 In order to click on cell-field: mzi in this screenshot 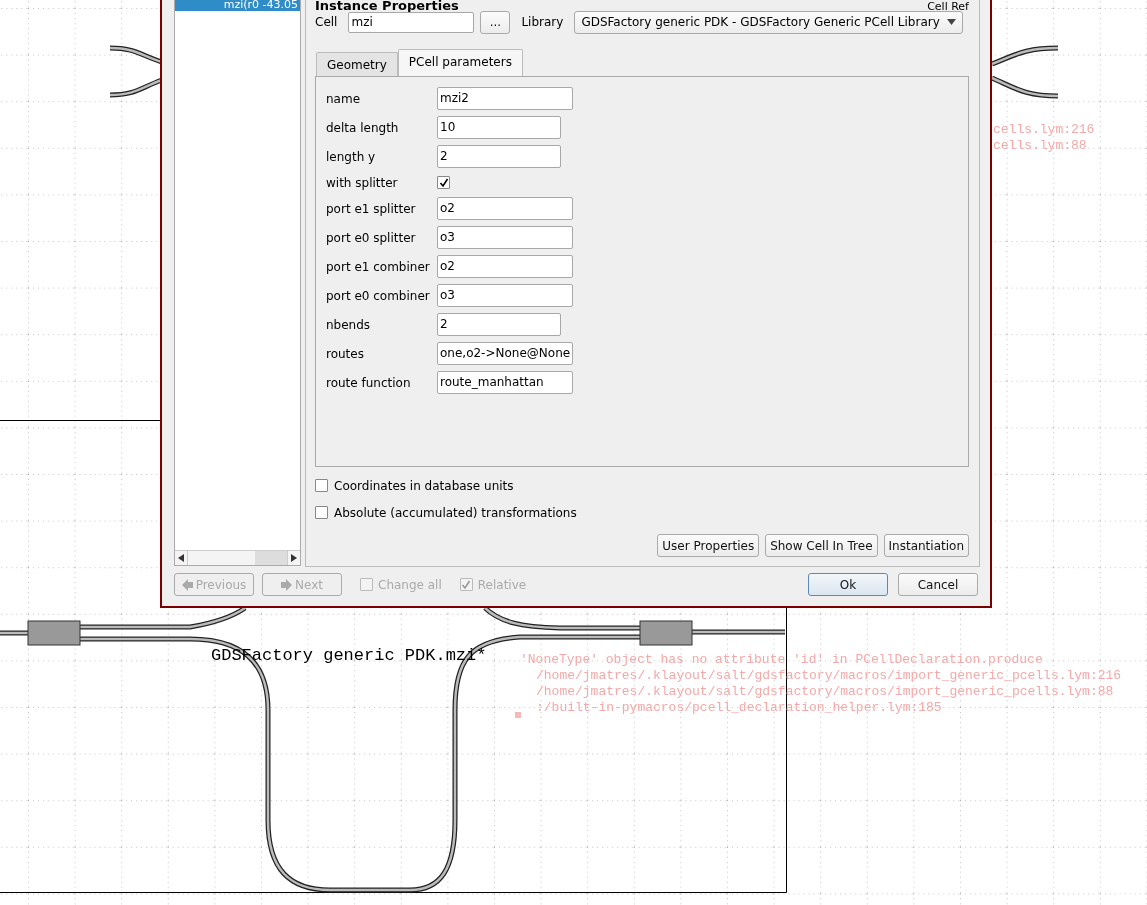, I will do `click(411, 22)`.